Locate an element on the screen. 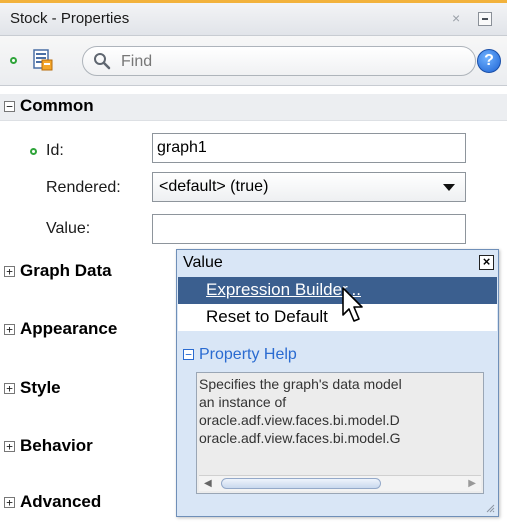 The image size is (507, 523). menu-item-reset-to-default: Reset to Default is located at coordinates (337, 317).